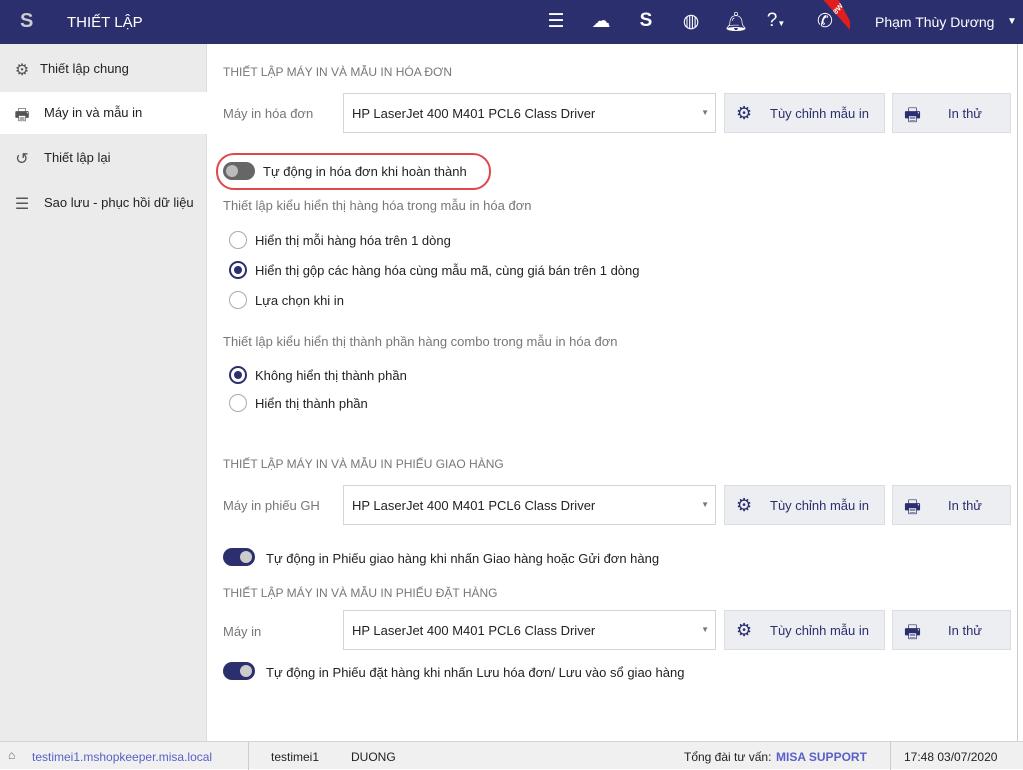 The width and height of the screenshot is (1023, 770). Describe the element at coordinates (238, 300) in the screenshot. I see `radio-choose-when-print` at that location.